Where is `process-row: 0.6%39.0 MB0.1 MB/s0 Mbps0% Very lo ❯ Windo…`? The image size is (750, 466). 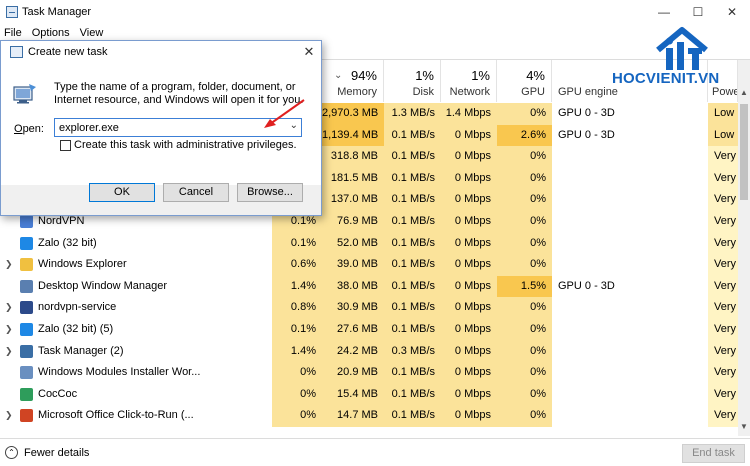 process-row: 0.6%39.0 MB0.1 MB/s0 Mbps0% Very lo ❯ Windo… is located at coordinates (369, 265).